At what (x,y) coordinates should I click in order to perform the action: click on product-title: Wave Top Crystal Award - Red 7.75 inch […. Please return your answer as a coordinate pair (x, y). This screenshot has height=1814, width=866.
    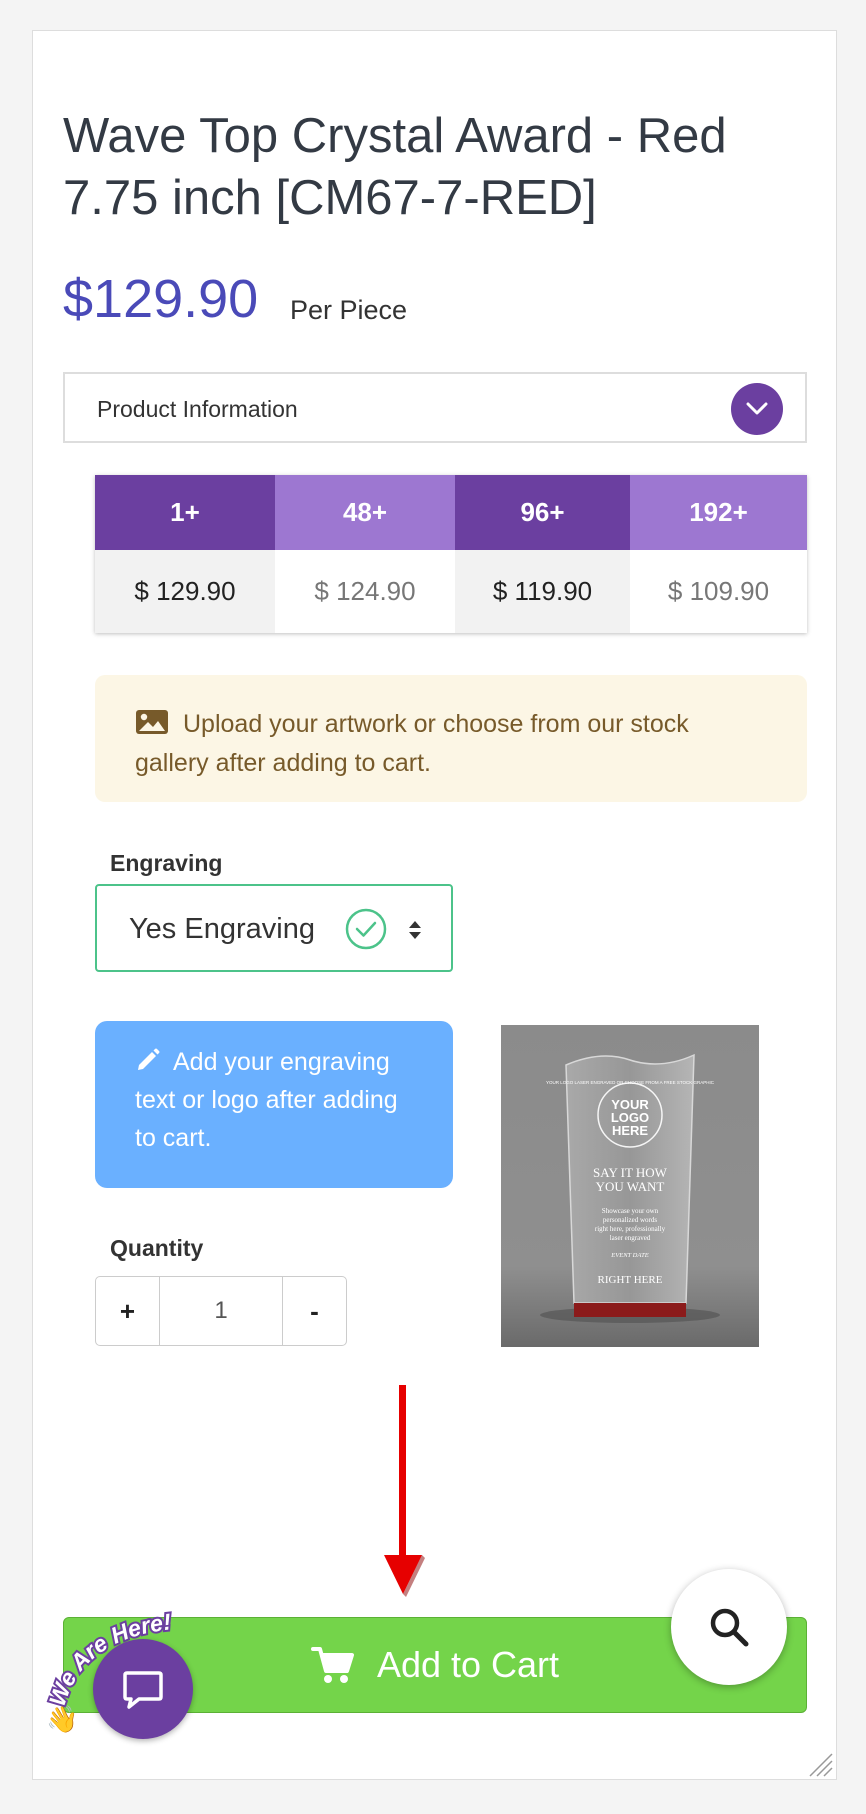
    Looking at the image, I should click on (395, 167).